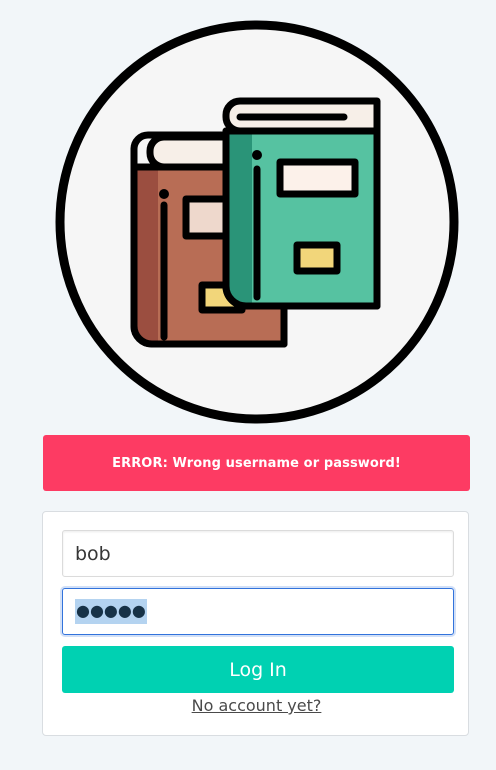  Describe the element at coordinates (111, 611) in the screenshot. I see `password-masked-value: ●●●●●` at that location.